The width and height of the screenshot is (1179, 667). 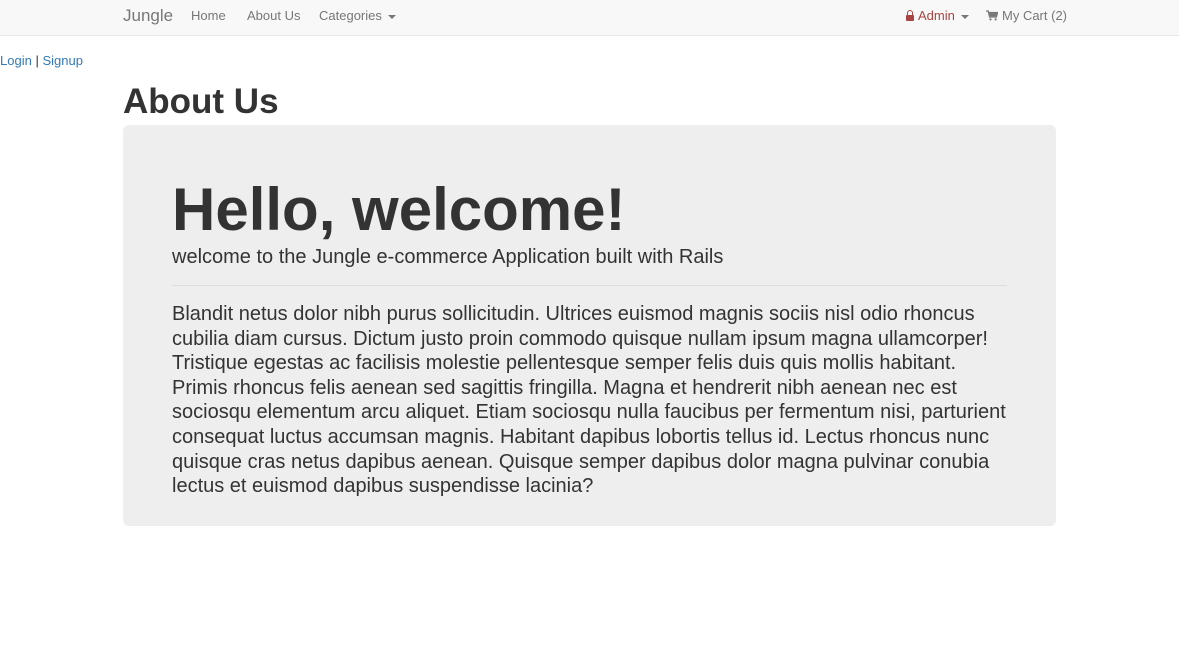 I want to click on brand-link: Jungle, so click(x=148, y=16).